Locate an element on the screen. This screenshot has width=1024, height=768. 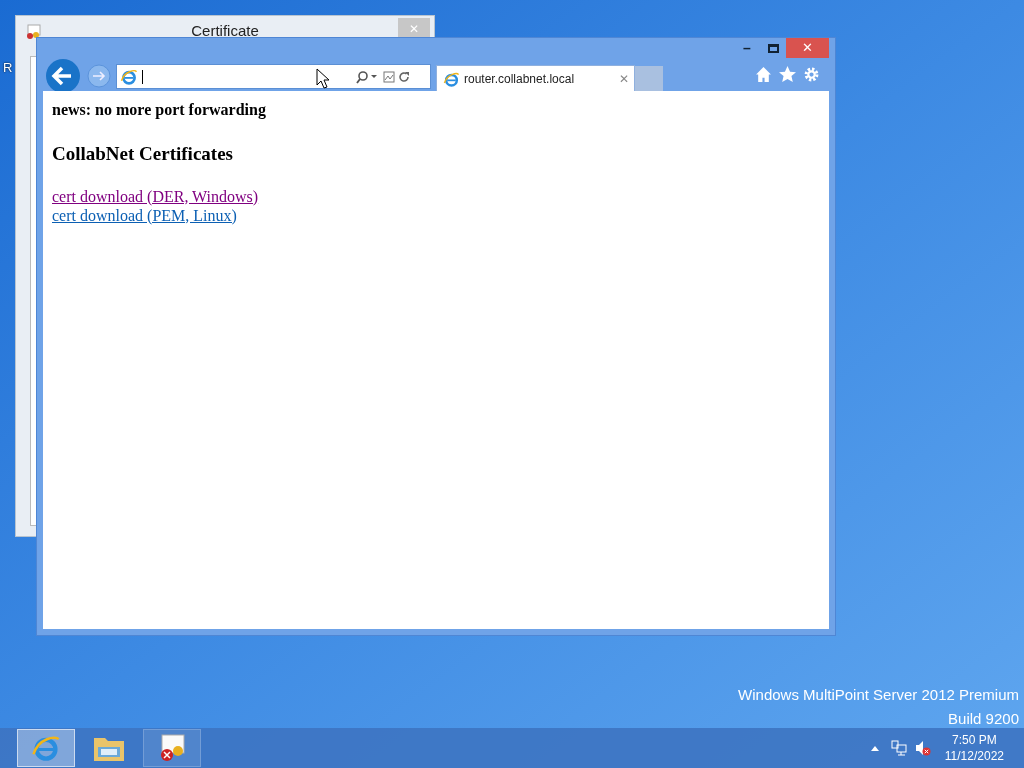
clock-date: 11/12/2022 is located at coordinates (974, 756).